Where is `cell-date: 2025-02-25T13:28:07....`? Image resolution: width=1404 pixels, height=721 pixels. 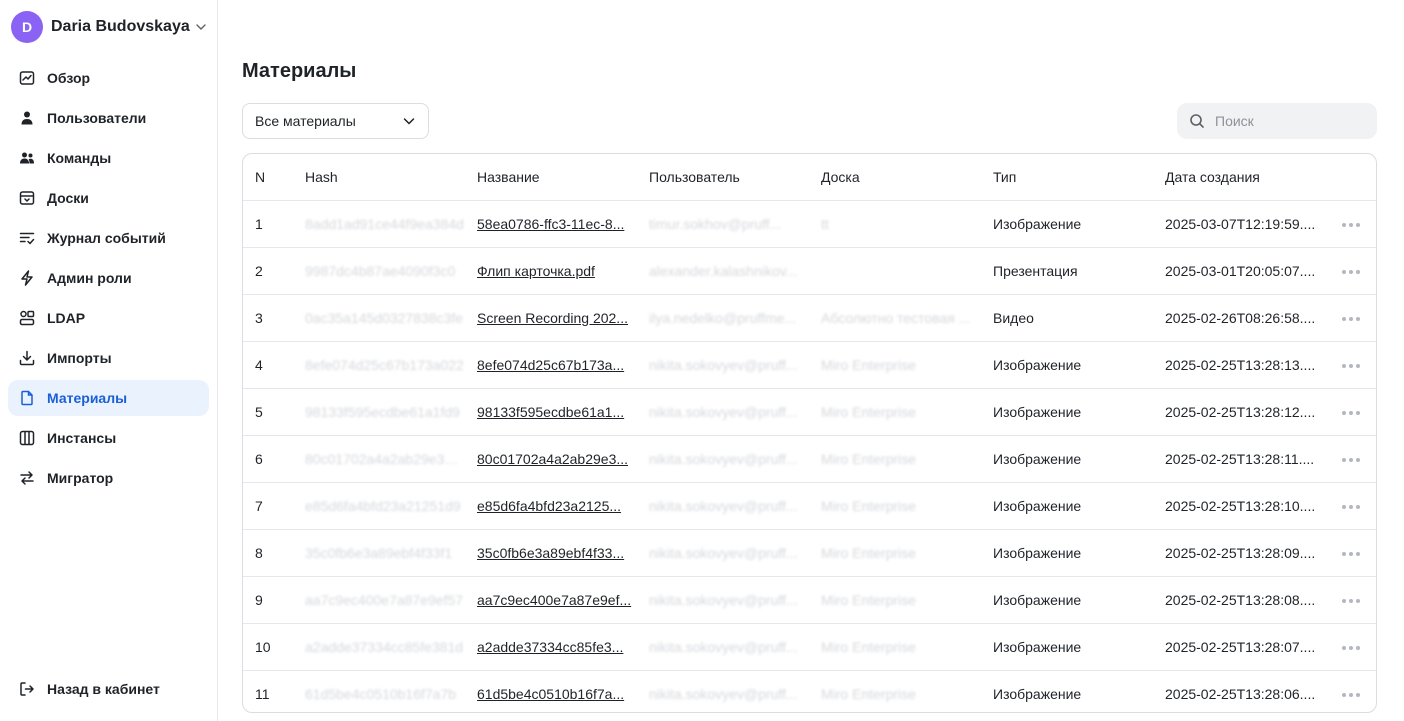
cell-date: 2025-02-25T13:28:07.... is located at coordinates (1239, 647).